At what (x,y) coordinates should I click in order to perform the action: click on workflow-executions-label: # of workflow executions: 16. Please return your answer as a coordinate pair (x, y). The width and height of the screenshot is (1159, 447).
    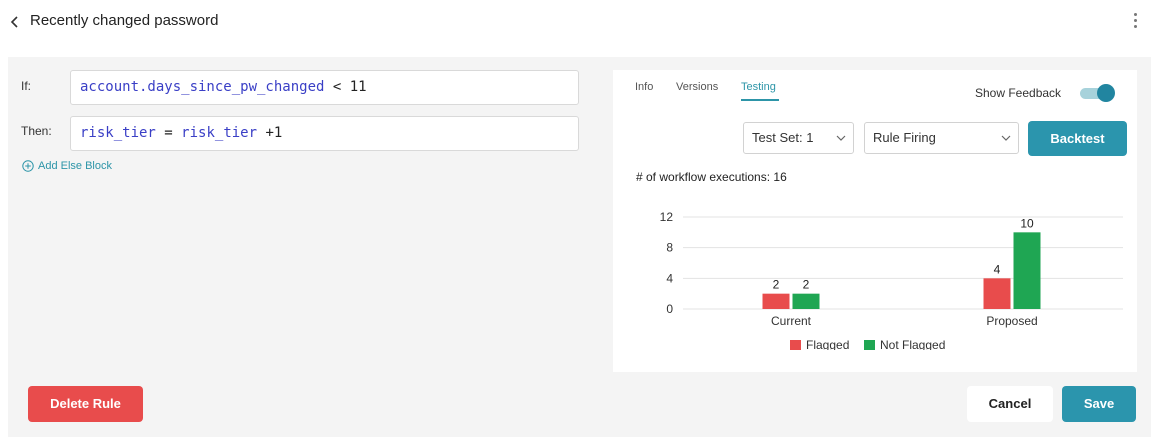
    Looking at the image, I should click on (711, 177).